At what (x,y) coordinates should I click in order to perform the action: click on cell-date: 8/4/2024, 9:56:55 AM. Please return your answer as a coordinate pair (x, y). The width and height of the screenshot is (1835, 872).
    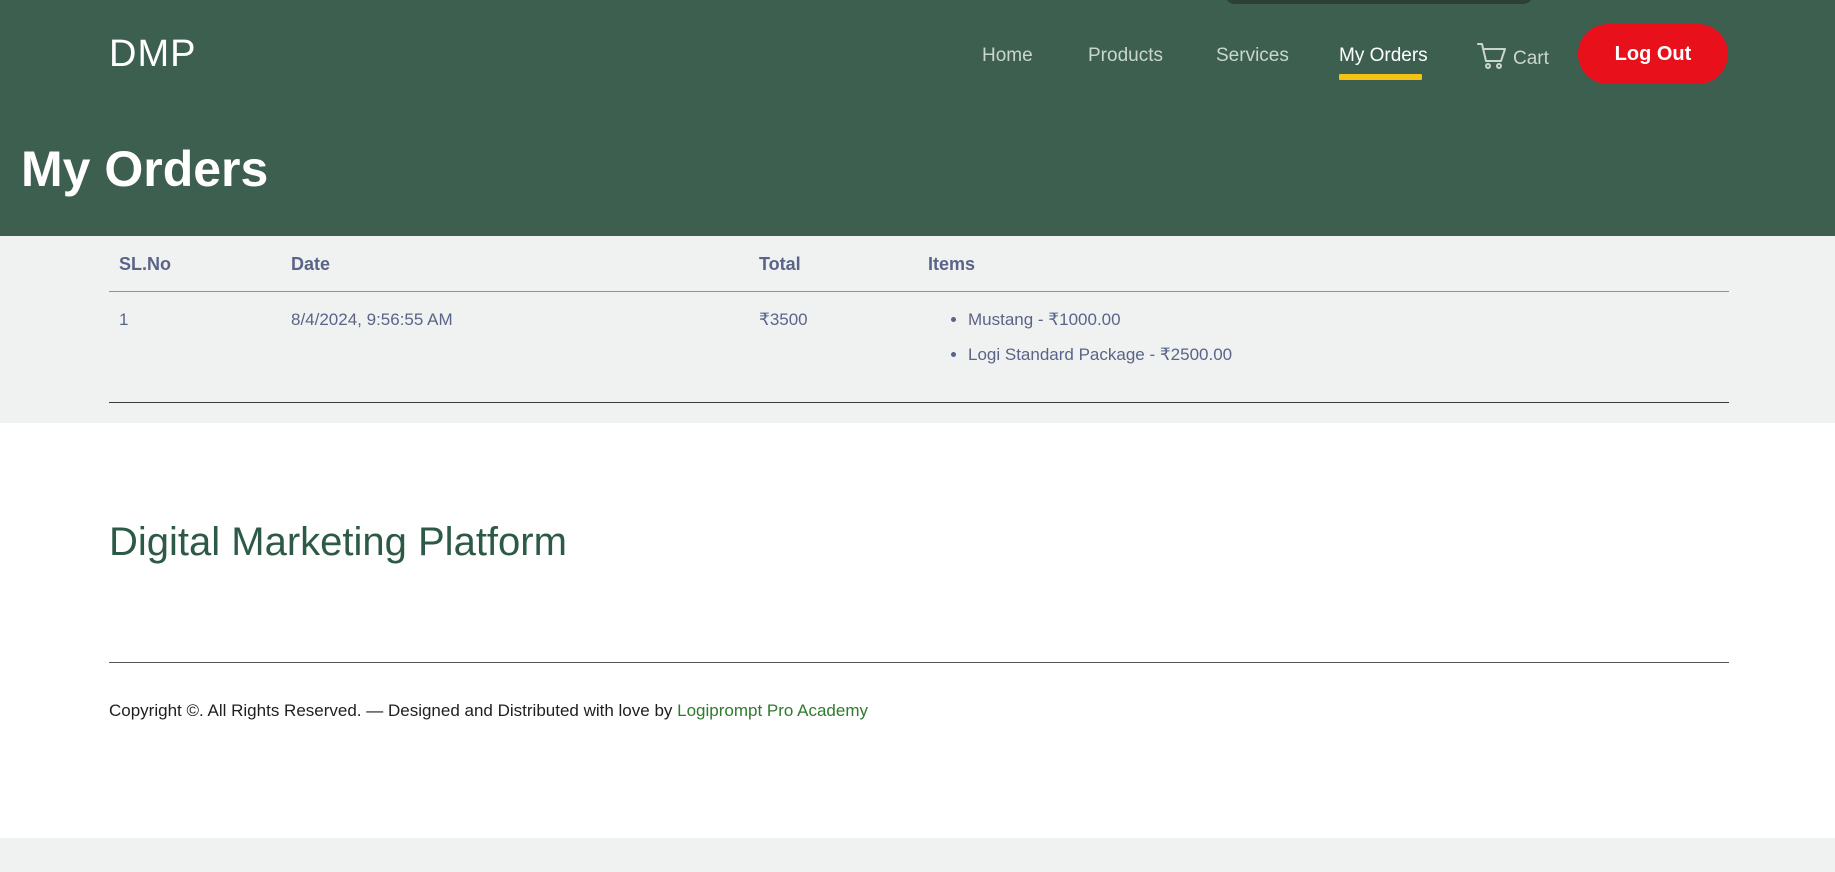
    Looking at the image, I should click on (372, 319).